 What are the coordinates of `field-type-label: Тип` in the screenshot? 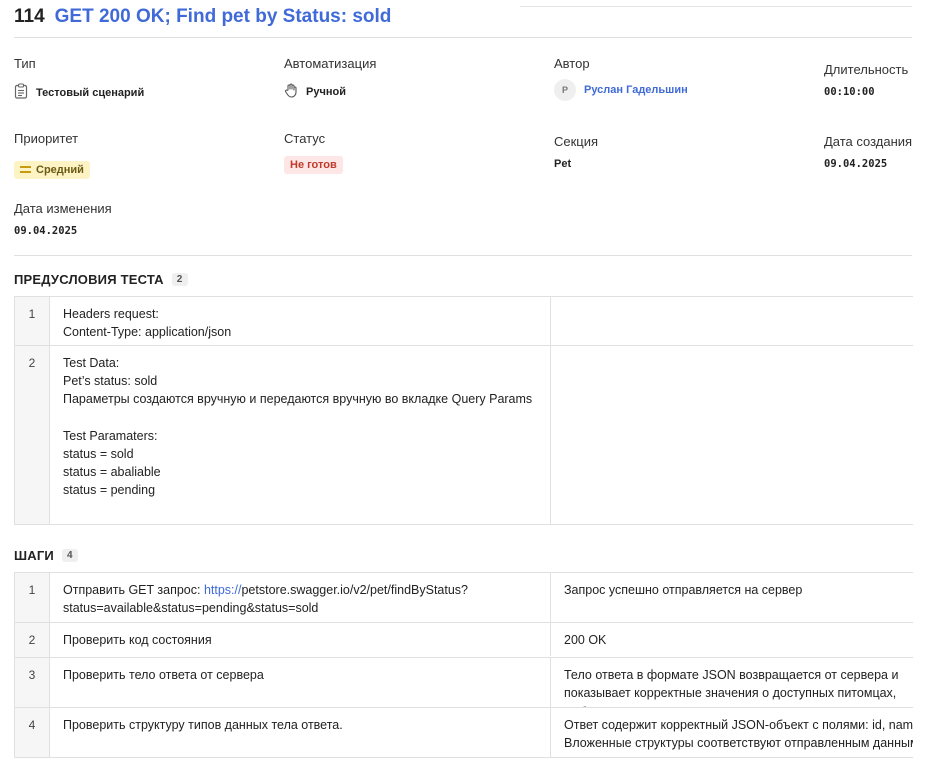 It's located at (25, 63).